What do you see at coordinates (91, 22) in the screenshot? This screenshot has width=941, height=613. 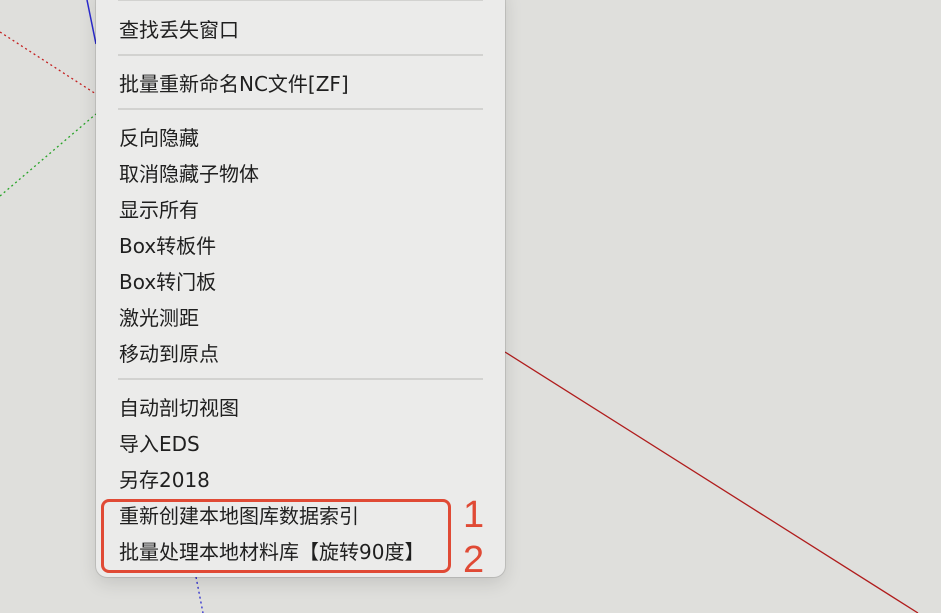 I see `blue-axis-solid` at bounding box center [91, 22].